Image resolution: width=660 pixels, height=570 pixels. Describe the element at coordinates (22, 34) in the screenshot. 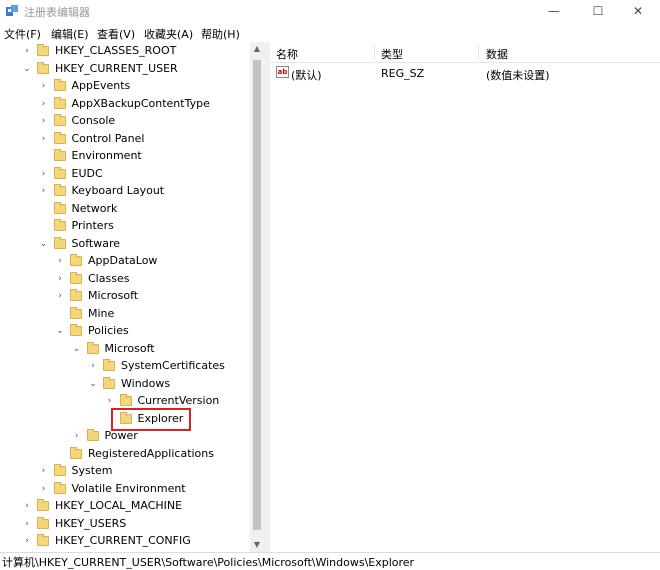

I see `menu-file: 文件(F)` at that location.